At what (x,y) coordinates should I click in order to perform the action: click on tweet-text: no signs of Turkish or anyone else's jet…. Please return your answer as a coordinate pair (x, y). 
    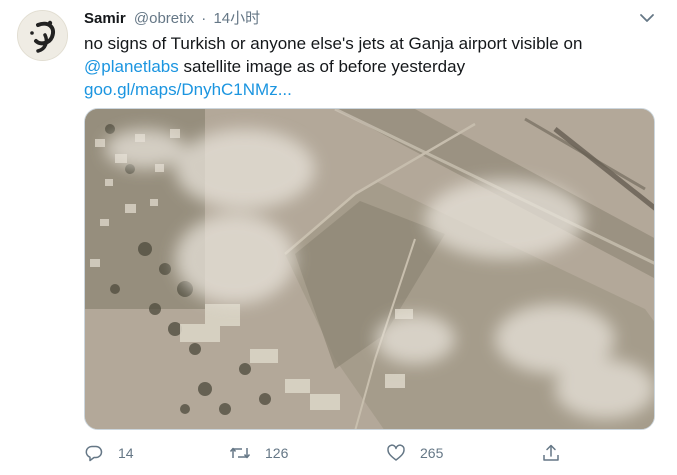
    Looking at the image, I should click on (374, 66).